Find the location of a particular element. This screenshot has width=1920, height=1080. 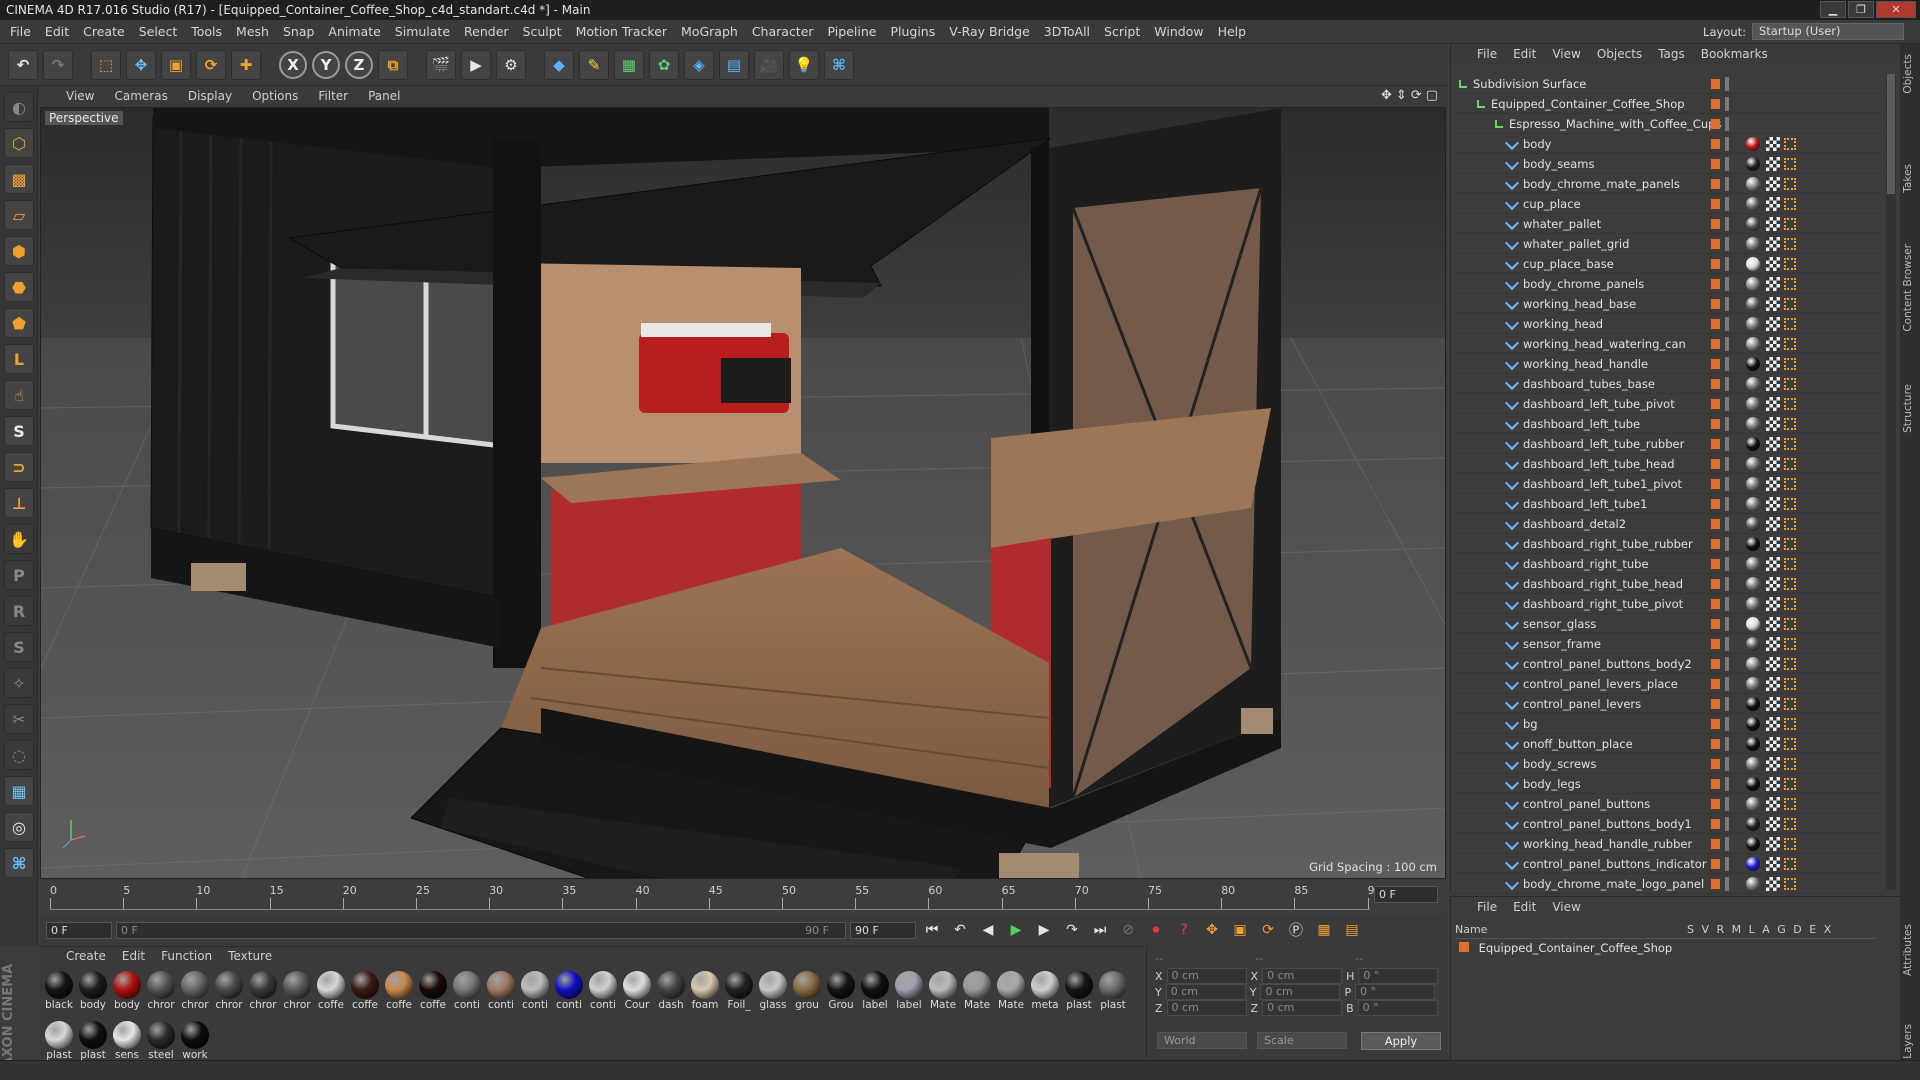

viewport-nav-icons: ✥⇕⟳▢ is located at coordinates (1411, 95).